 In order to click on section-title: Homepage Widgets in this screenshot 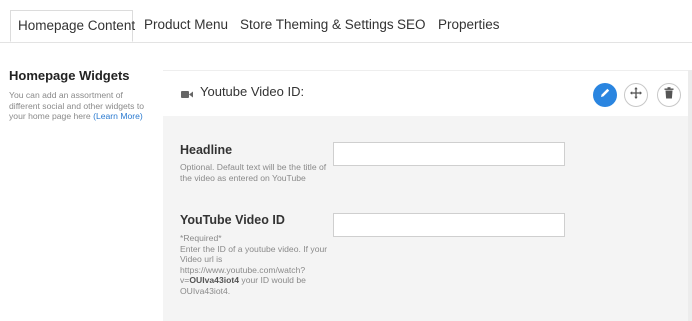, I will do `click(69, 75)`.